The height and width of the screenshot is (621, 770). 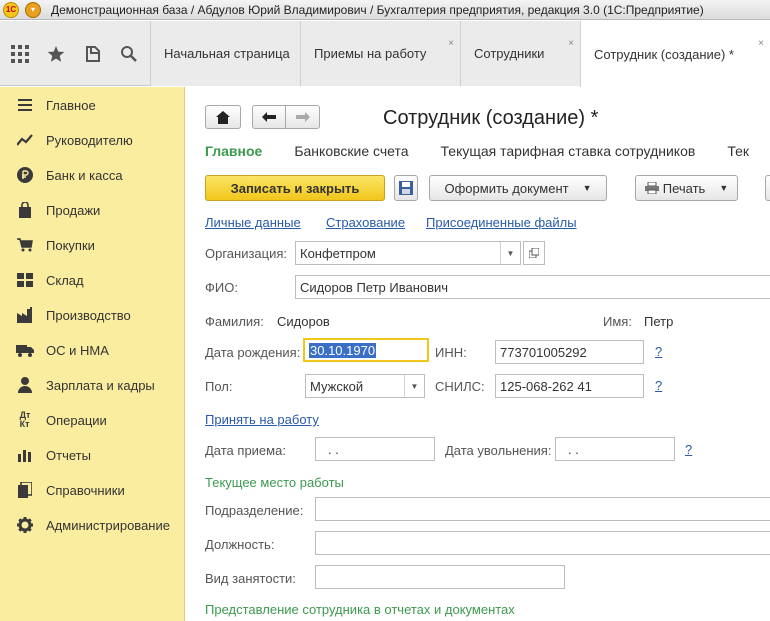 What do you see at coordinates (460, 386) in the screenshot?
I see `snils-label: СНИЛС:` at bounding box center [460, 386].